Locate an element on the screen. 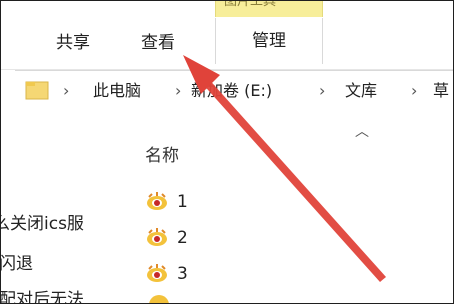  list-item: 3 is located at coordinates (166, 274).